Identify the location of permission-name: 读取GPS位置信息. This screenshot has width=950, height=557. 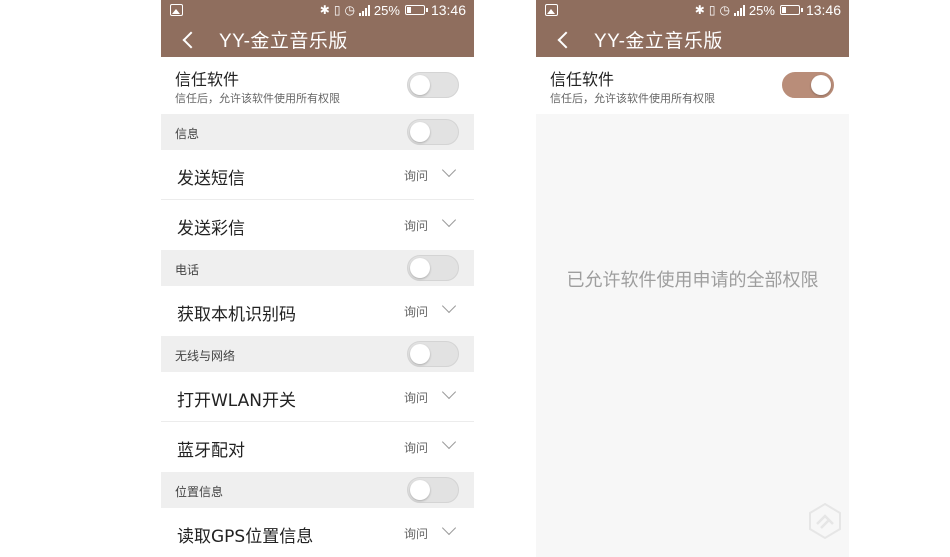
(245, 537).